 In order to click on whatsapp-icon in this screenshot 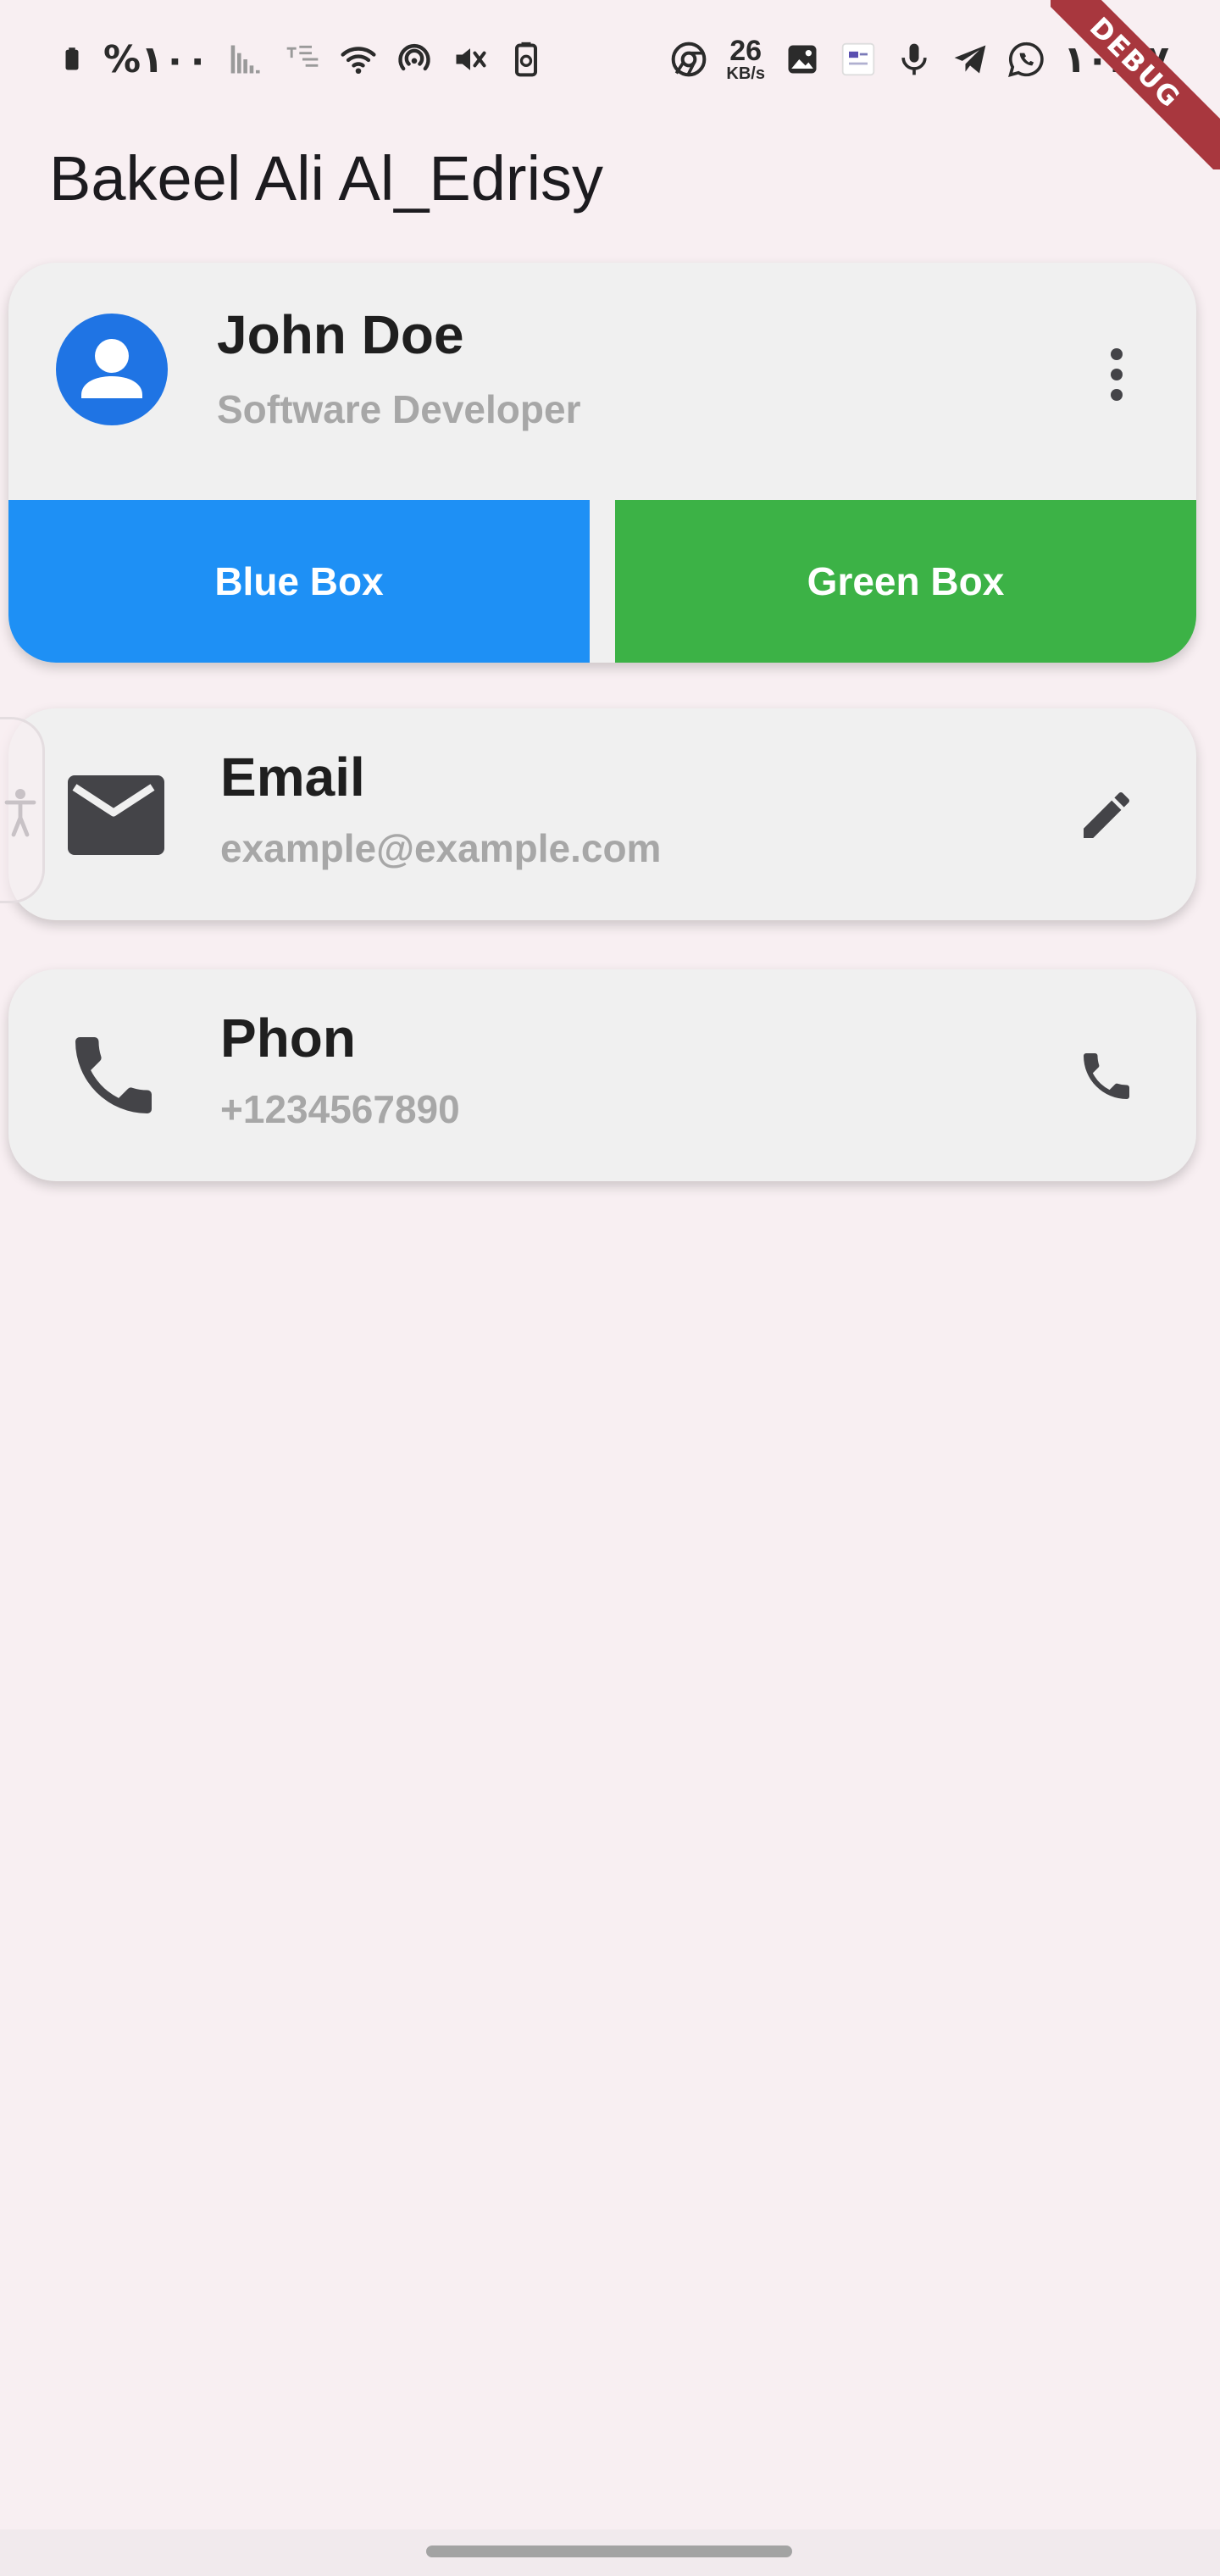, I will do `click(1026, 59)`.